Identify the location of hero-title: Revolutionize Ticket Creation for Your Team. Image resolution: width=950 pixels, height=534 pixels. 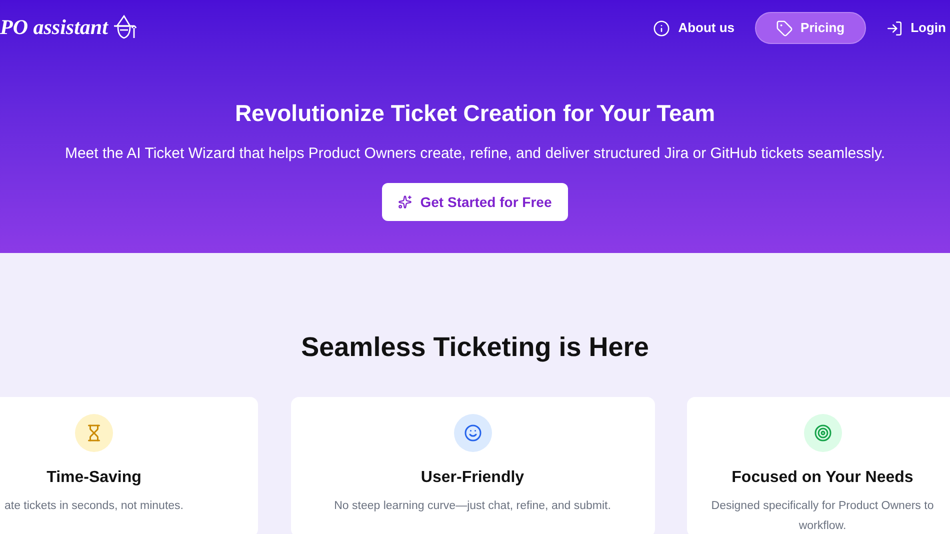
(475, 113).